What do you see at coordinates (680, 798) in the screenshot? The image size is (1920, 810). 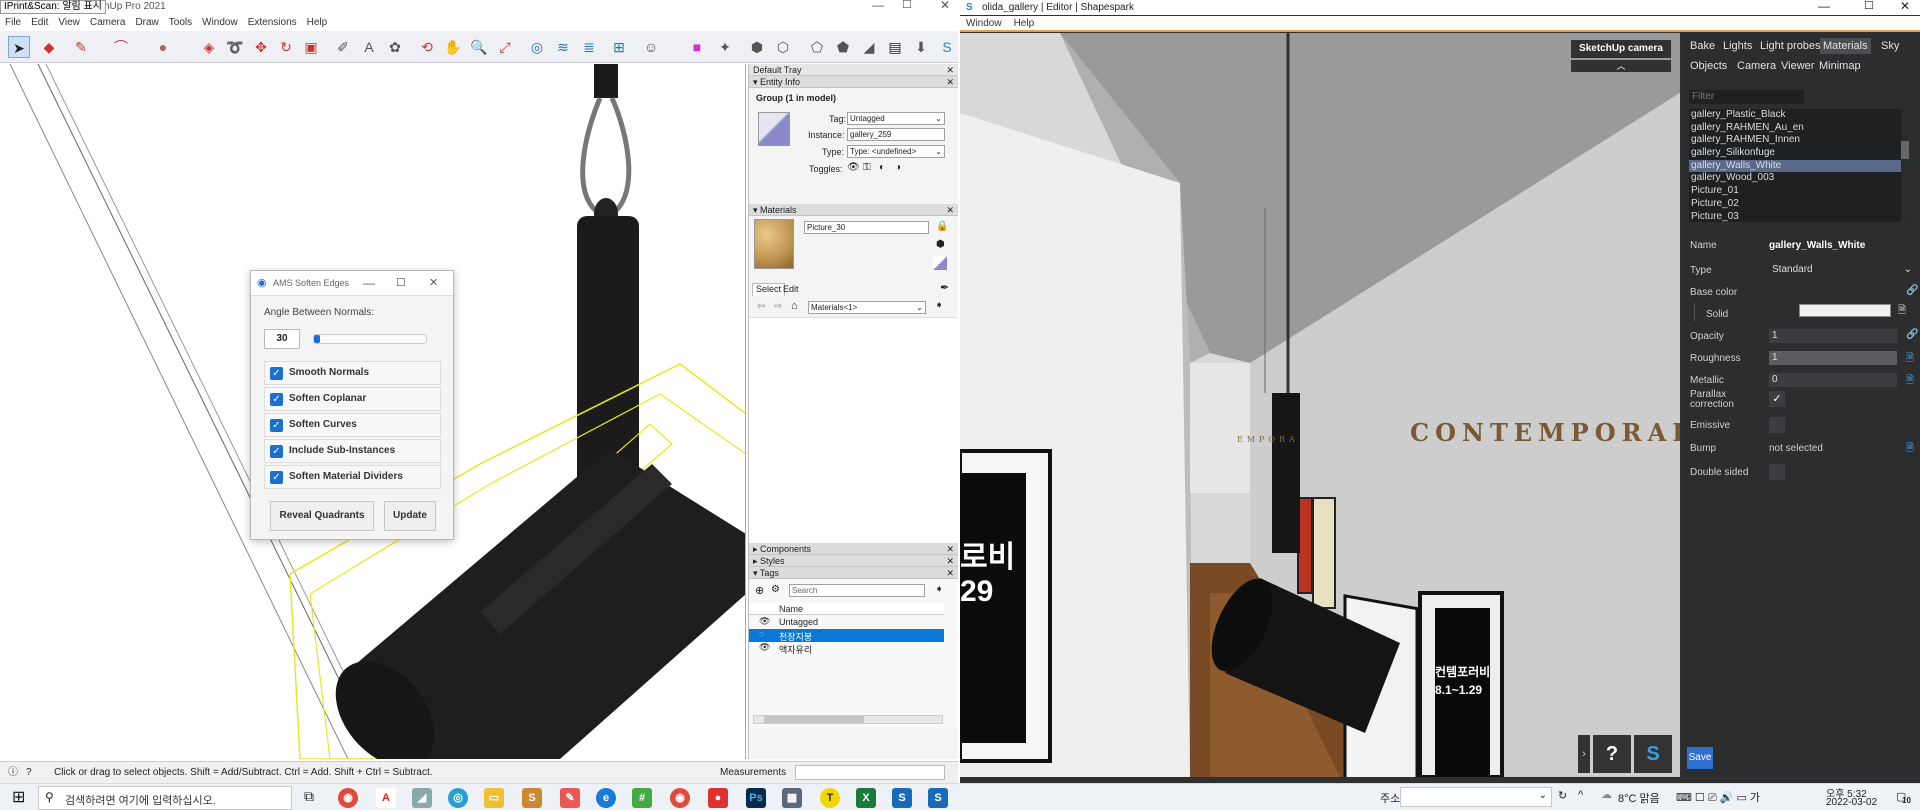 I see `chrome-2-icon: ◉` at bounding box center [680, 798].